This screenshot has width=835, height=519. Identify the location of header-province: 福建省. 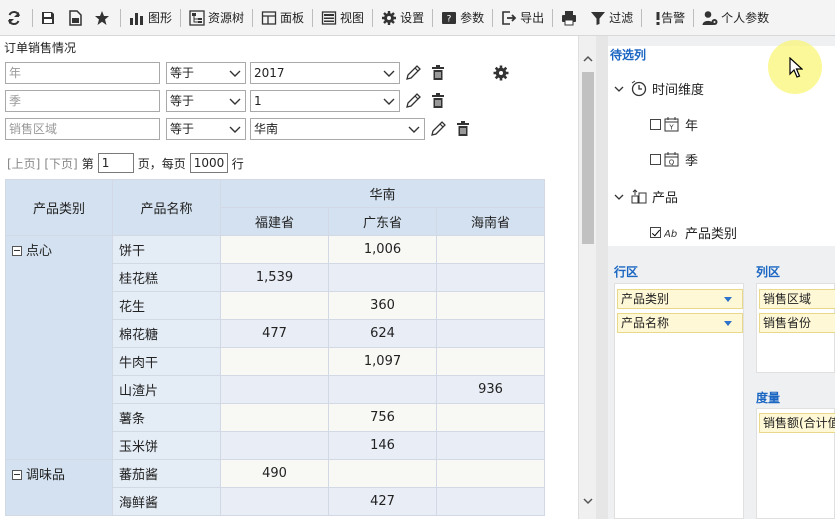
(274, 221).